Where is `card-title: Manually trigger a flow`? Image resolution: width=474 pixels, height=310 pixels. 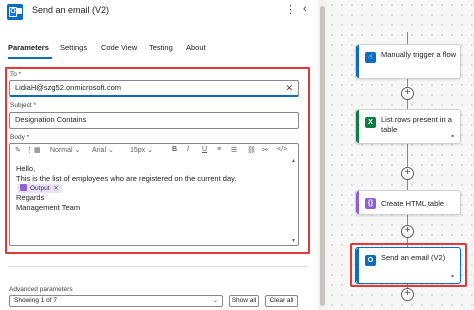
card-title: Manually trigger a flow is located at coordinates (419, 54).